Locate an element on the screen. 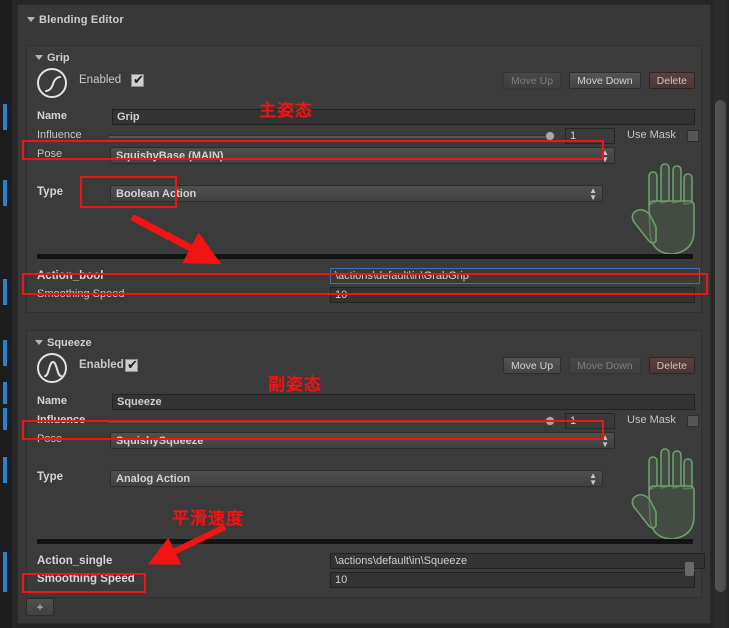 The height and width of the screenshot is (628, 729). annotation-note-smoothing-speed: 平滑速度 is located at coordinates (208, 519).